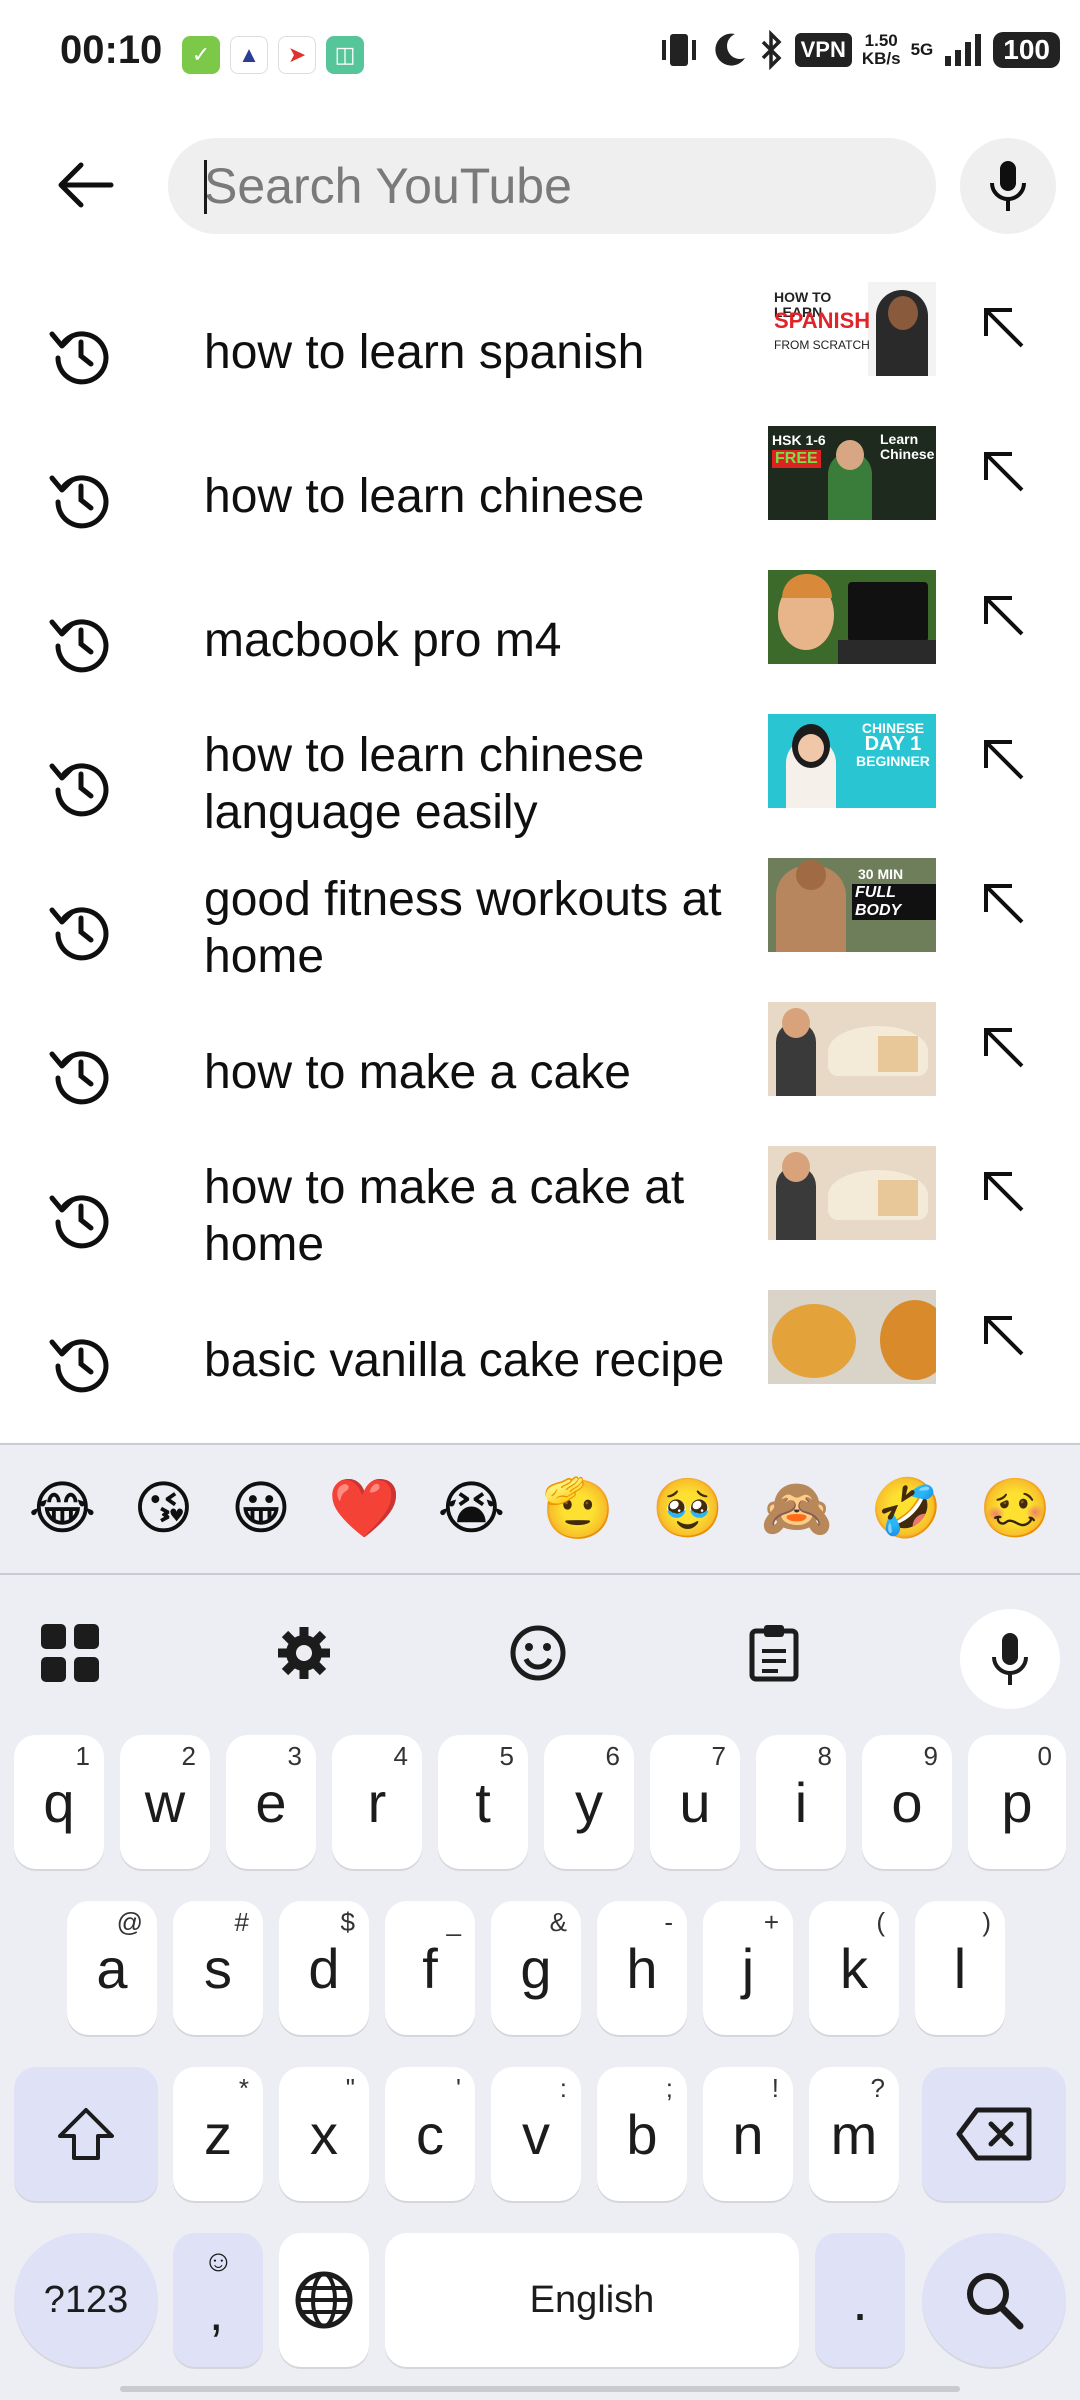 The height and width of the screenshot is (2400, 1080). I want to click on key-n: n!, so click(748, 2134).